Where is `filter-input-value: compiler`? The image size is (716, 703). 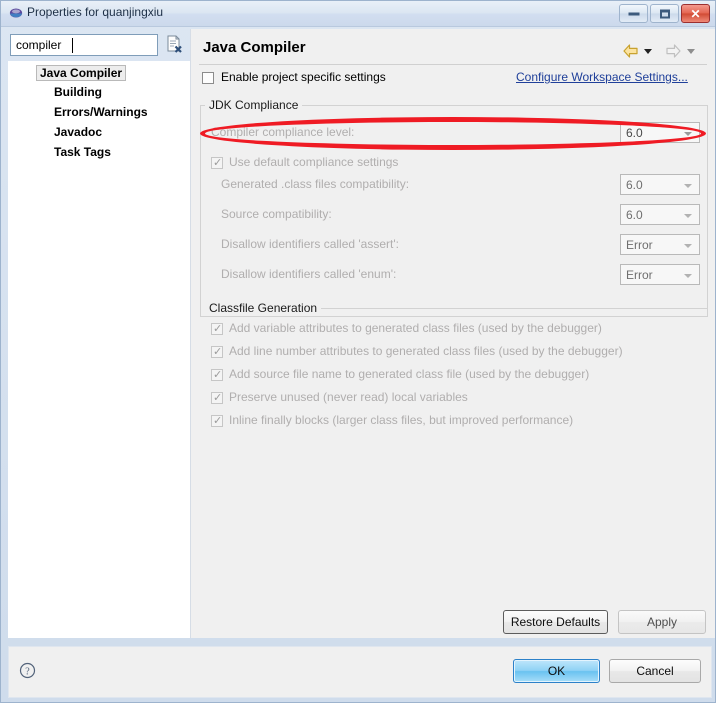
filter-input-value: compiler is located at coordinates (39, 45).